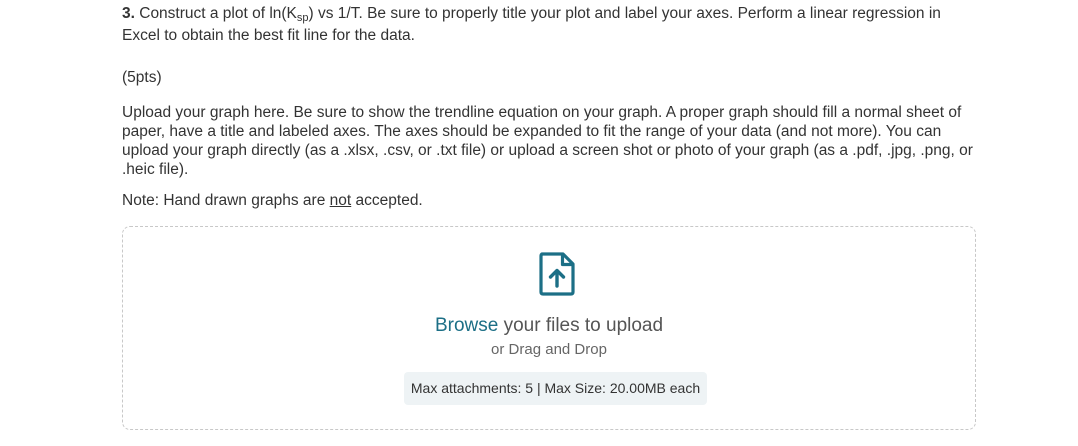 This screenshot has height=446, width=1078. What do you see at coordinates (557, 274) in the screenshot?
I see `file-upload-icon` at bounding box center [557, 274].